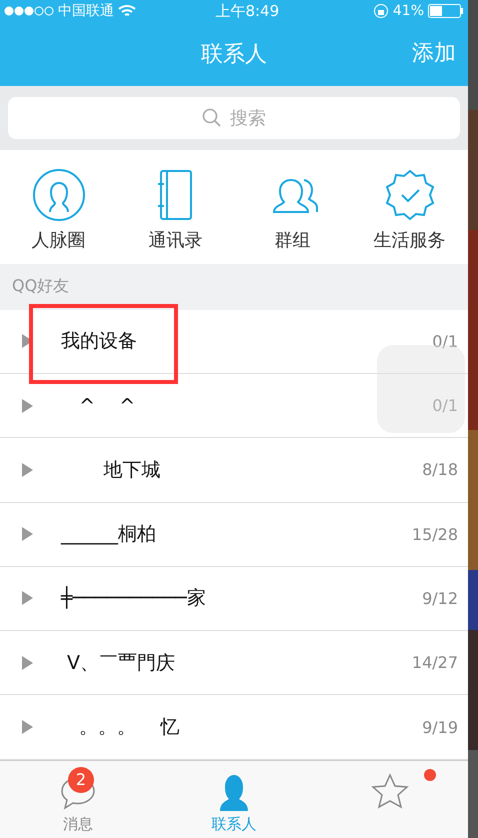 Image resolution: width=478 pixels, height=838 pixels. Describe the element at coordinates (41, 287) in the screenshot. I see `section-header: QQ好友` at that location.